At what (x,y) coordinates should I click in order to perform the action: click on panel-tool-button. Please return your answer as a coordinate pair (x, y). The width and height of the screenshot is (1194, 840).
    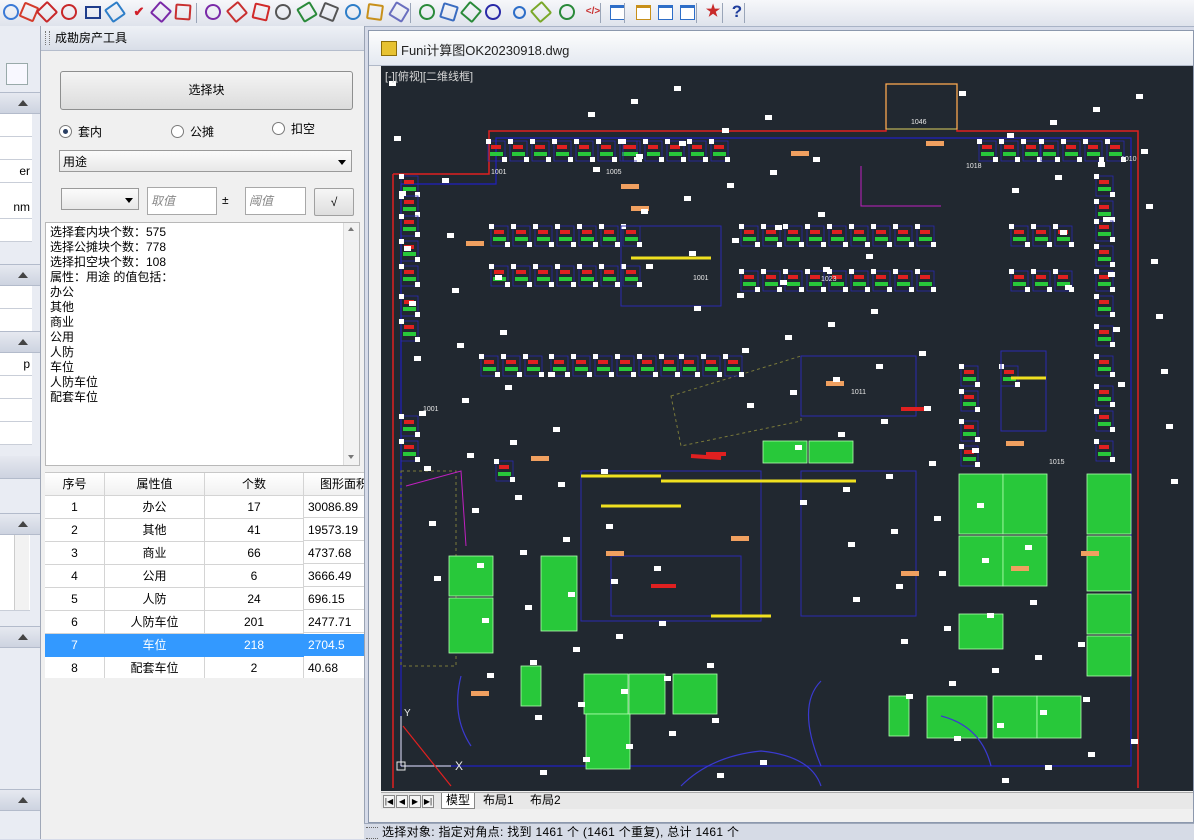
    Looking at the image, I should click on (17, 74).